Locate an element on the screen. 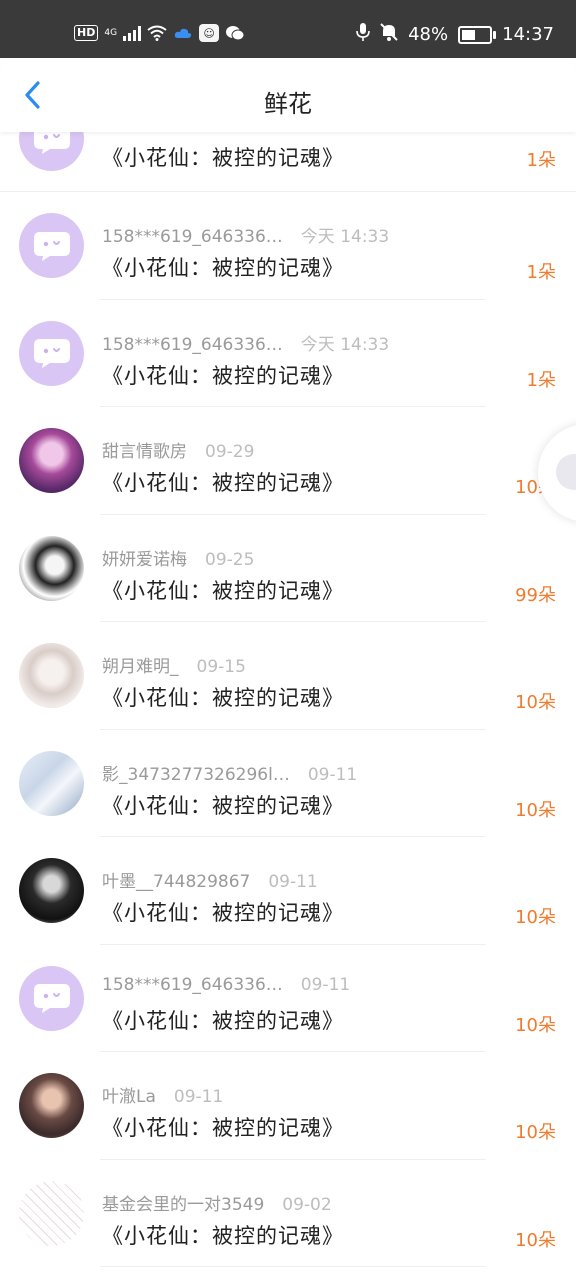  user-name: 妍妍爱诺梅 is located at coordinates (144, 560).